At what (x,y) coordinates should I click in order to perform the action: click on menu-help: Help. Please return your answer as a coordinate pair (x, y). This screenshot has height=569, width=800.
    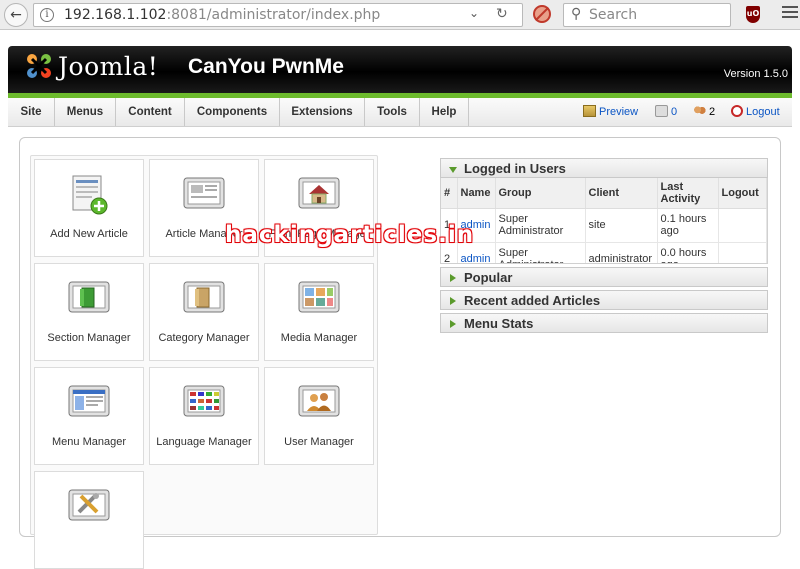
    Looking at the image, I should click on (444, 112).